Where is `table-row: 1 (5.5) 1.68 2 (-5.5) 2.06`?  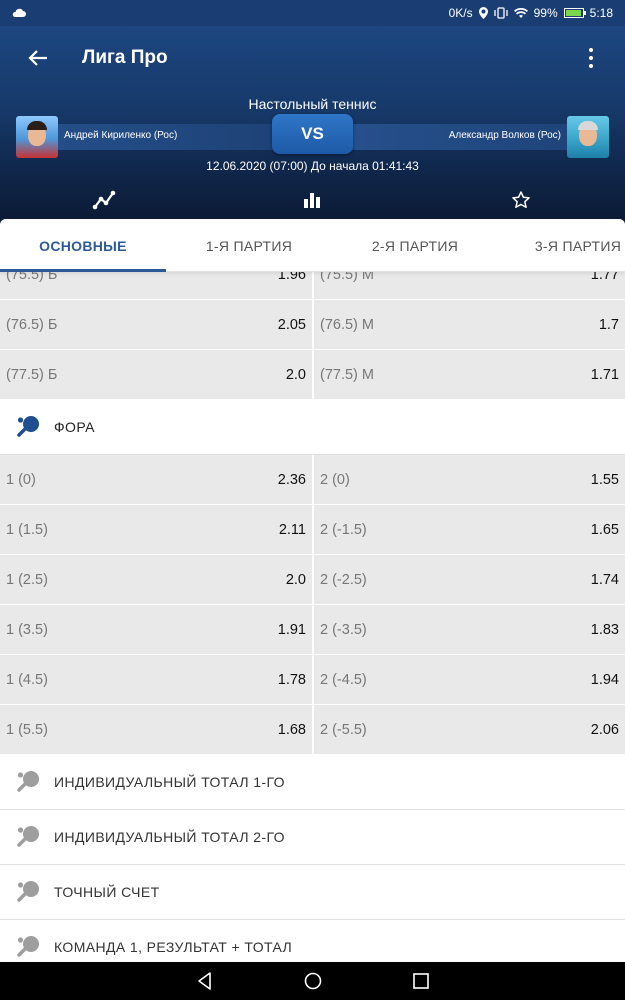
table-row: 1 (5.5) 1.68 2 (-5.5) 2.06 is located at coordinates (312, 730).